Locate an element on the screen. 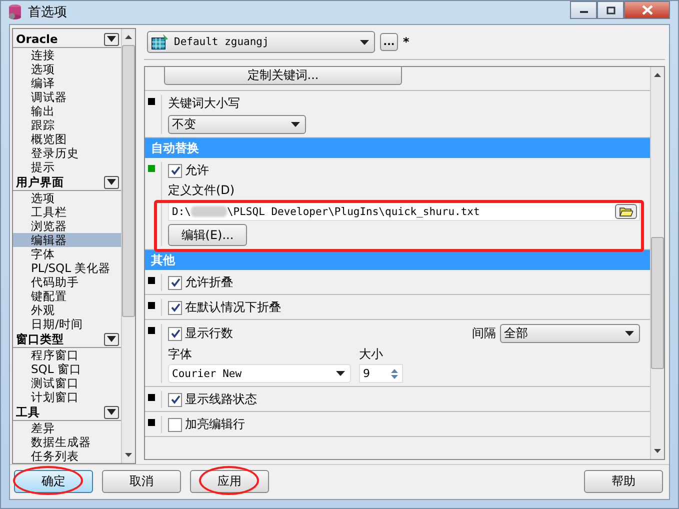 The height and width of the screenshot is (509, 679). category-item: 计划窗口 is located at coordinates (67, 397).